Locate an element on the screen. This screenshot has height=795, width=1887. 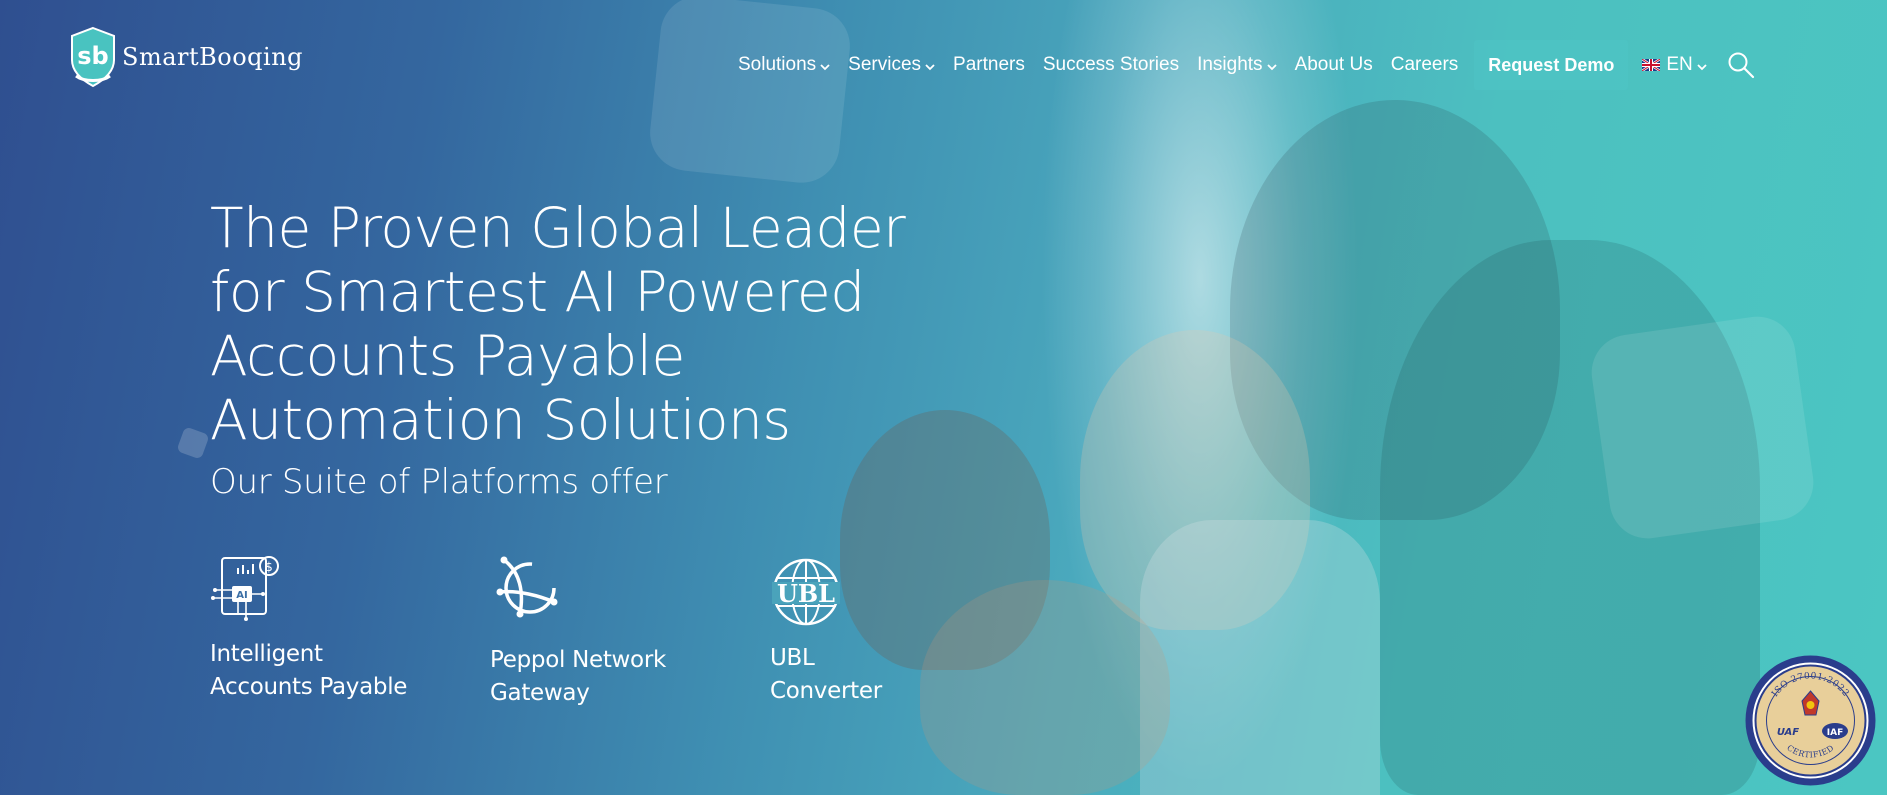
nav-label: Services is located at coordinates (885, 64).